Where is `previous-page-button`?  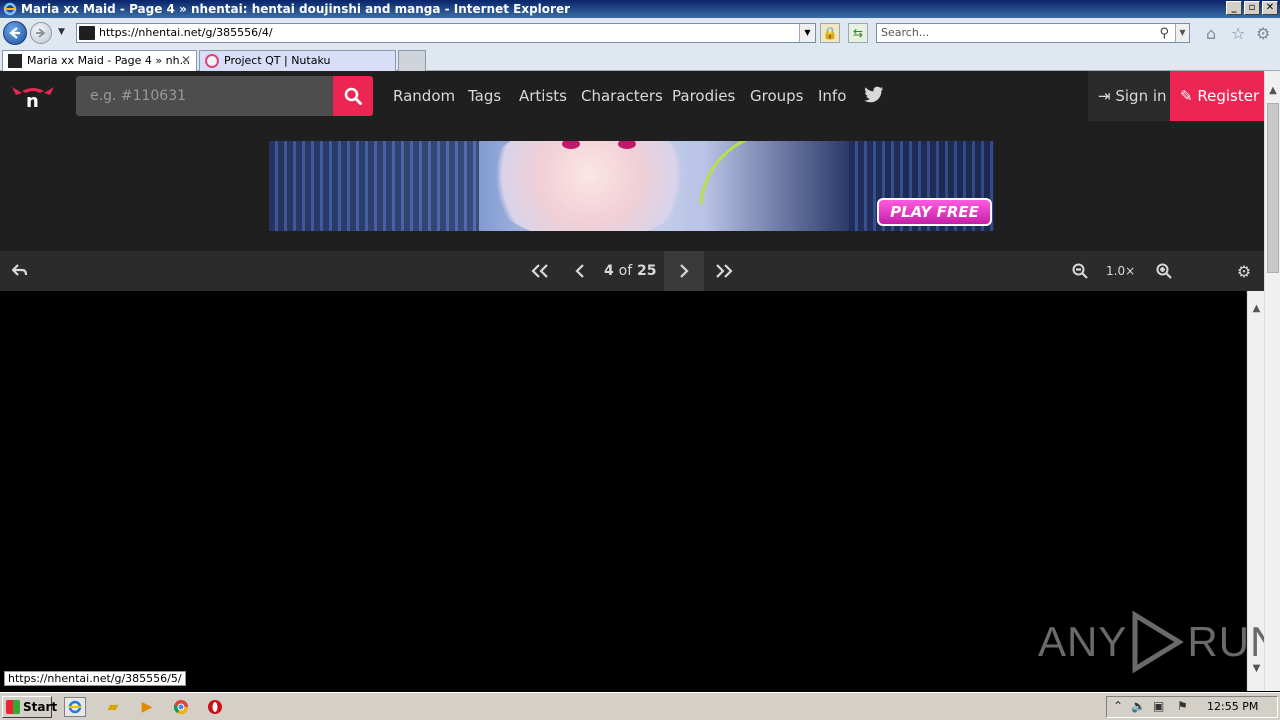
previous-page-button is located at coordinates (580, 271).